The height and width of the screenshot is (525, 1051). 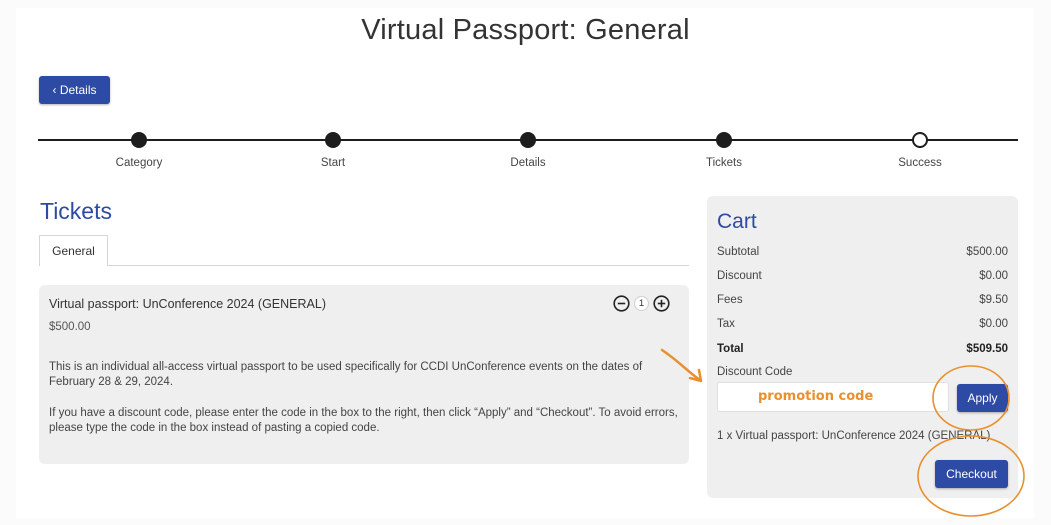 I want to click on ticket-price: $500.00, so click(x=70, y=327).